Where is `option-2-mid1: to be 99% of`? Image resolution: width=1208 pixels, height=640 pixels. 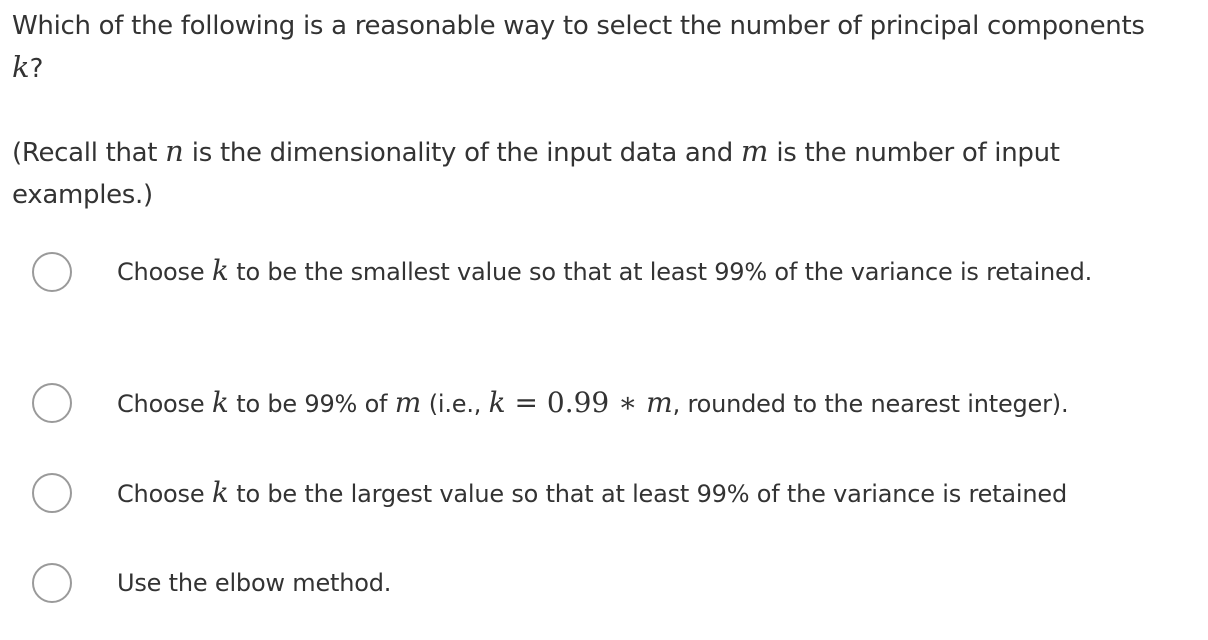 option-2-mid1: to be 99% of is located at coordinates (311, 404).